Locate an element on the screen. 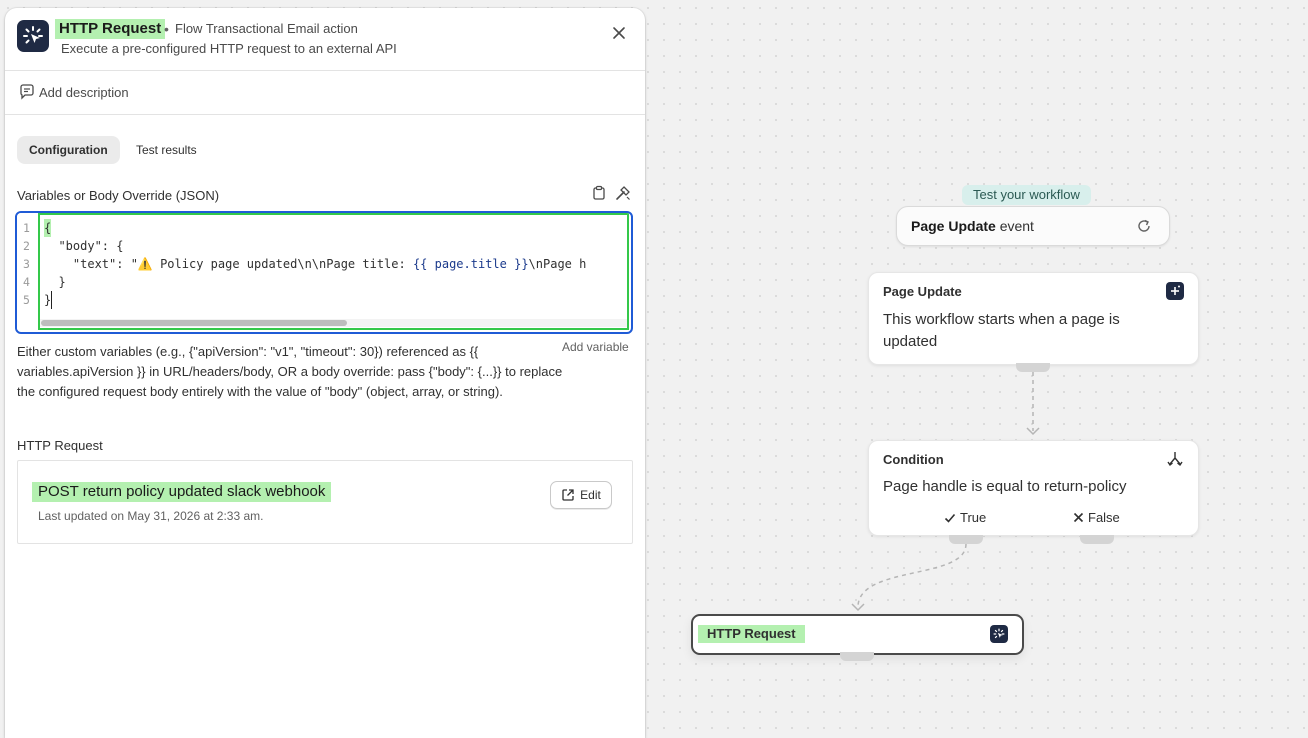  branch-split-icon is located at coordinates (1175, 459).